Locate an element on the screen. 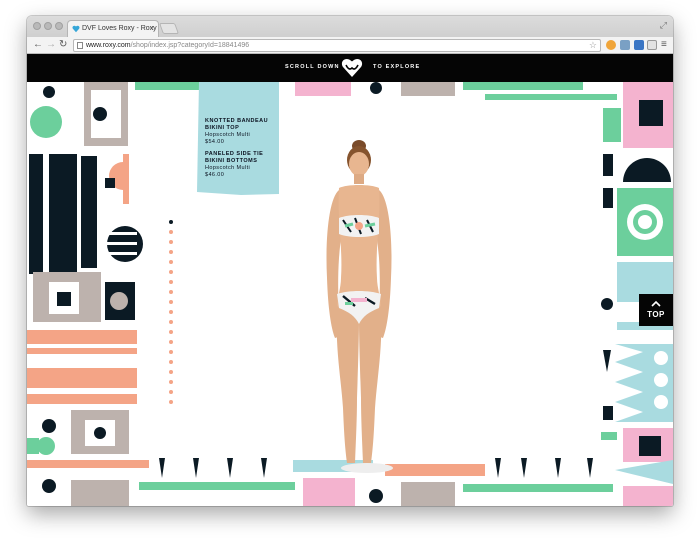  back-icon: ← is located at coordinates (38, 45).